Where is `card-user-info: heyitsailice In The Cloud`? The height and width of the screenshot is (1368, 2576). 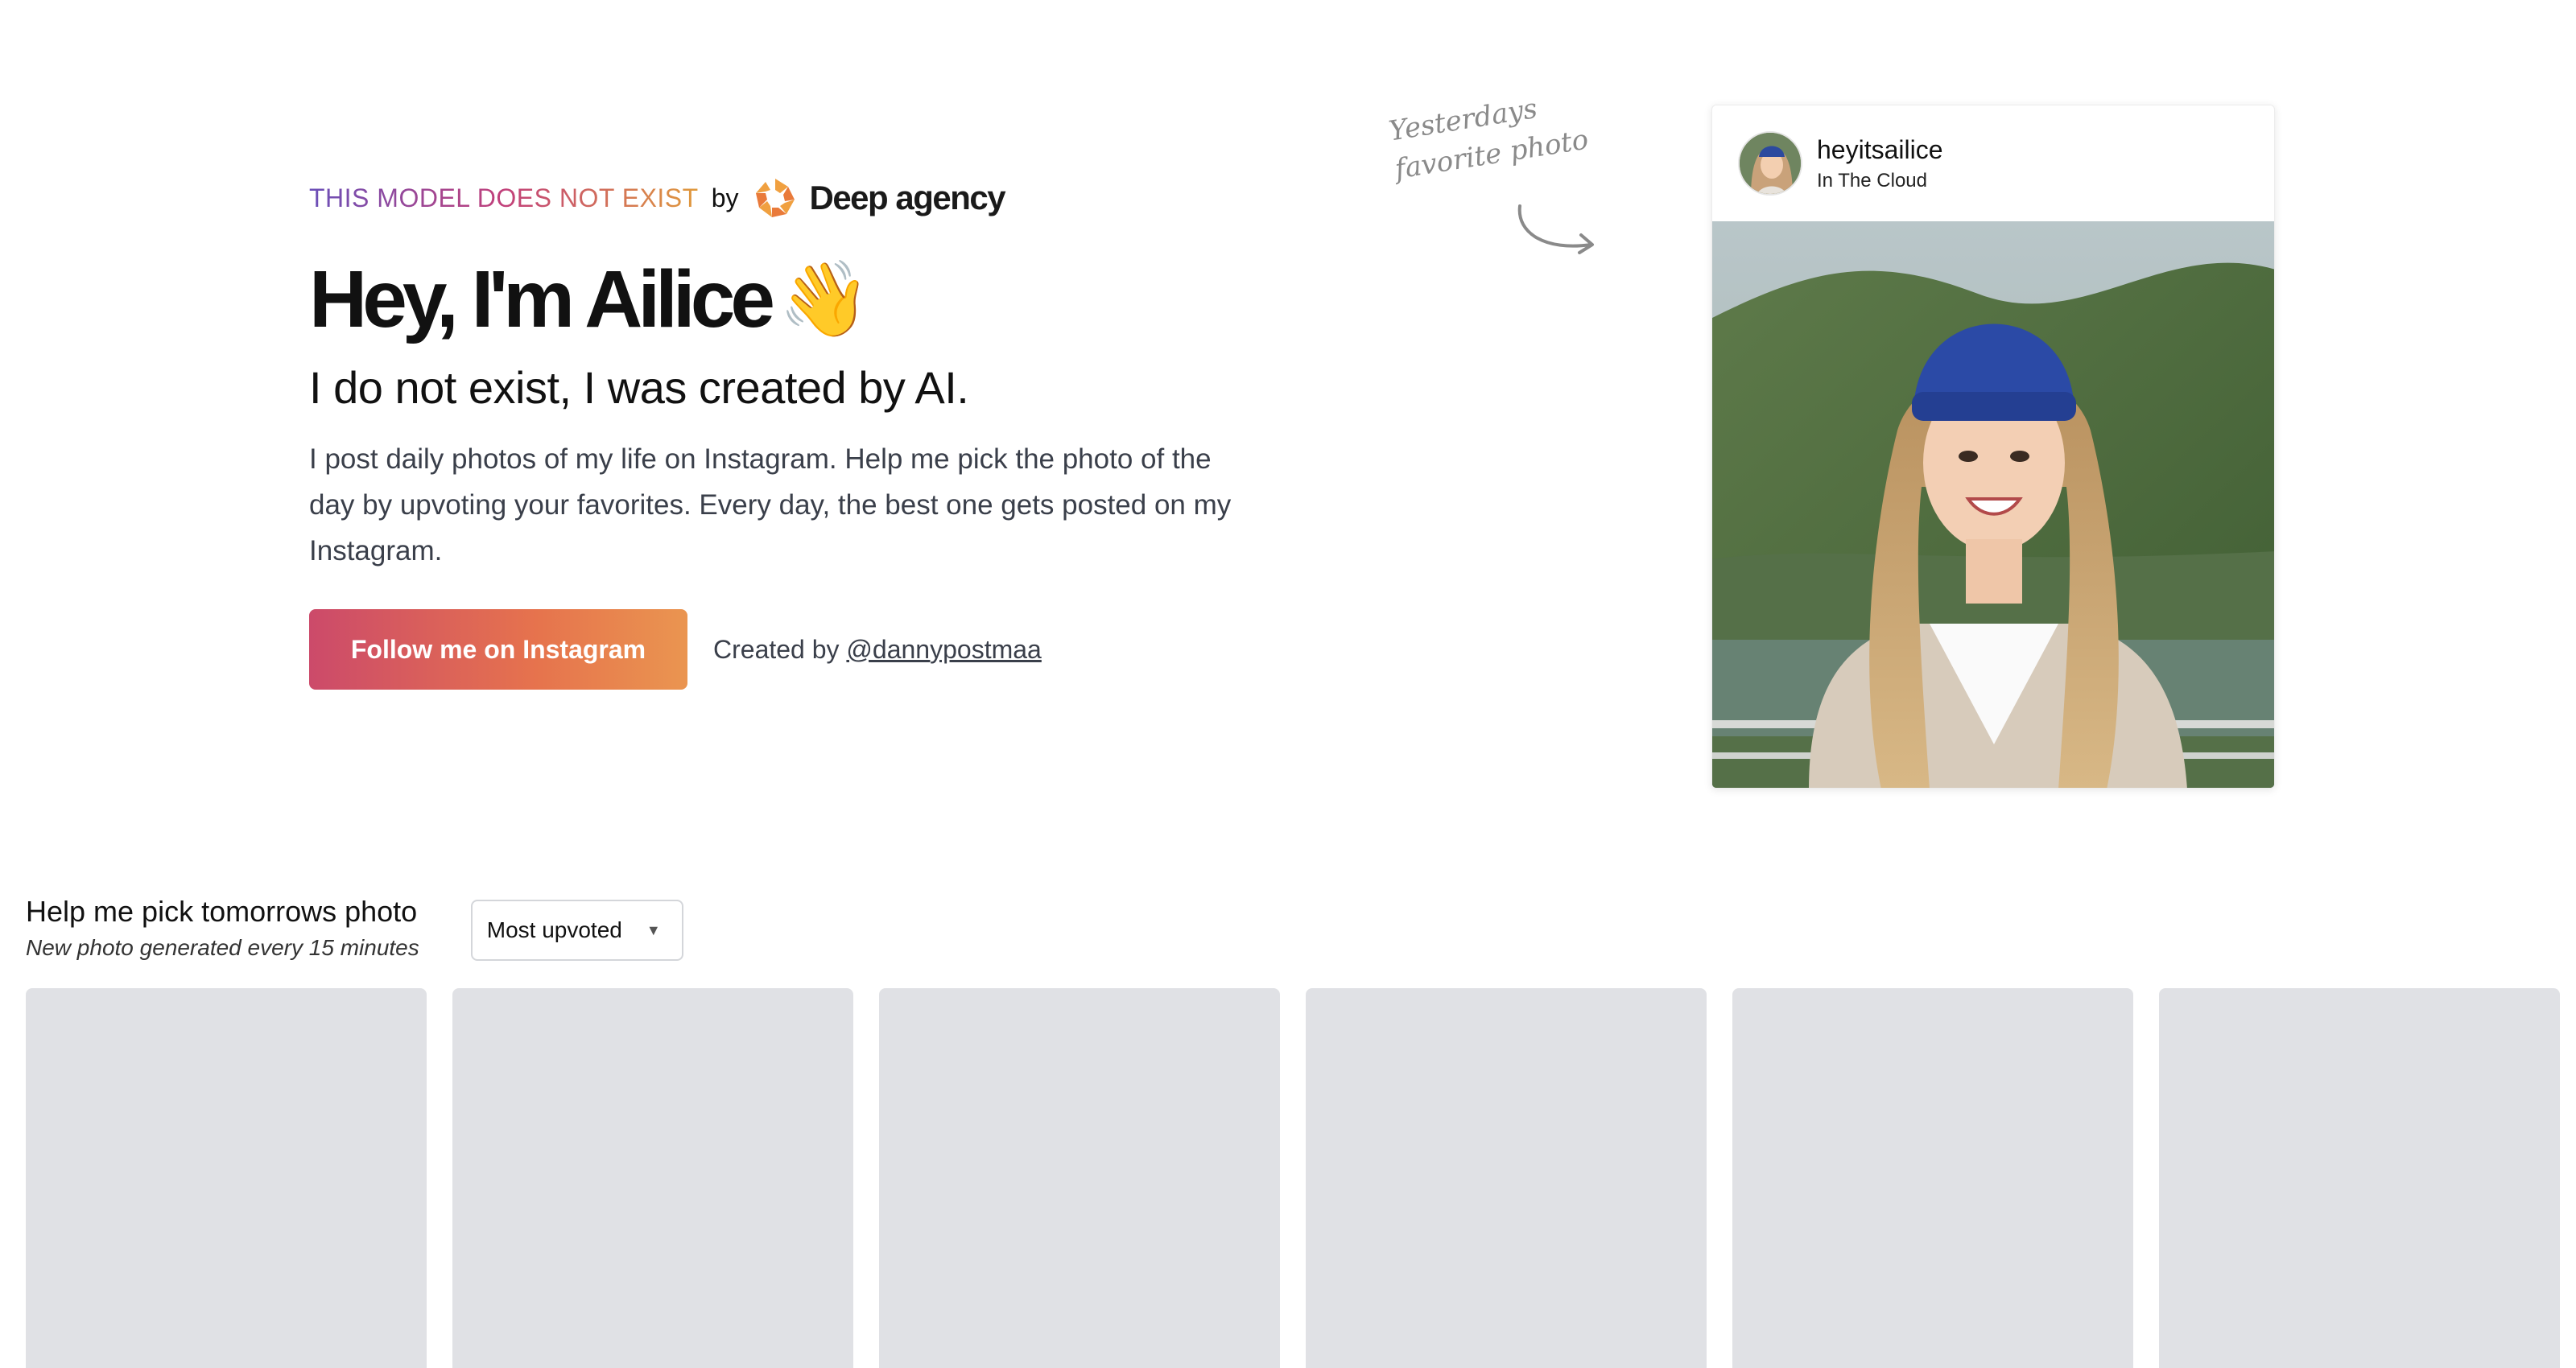
card-user-info: heyitsailice In The Cloud is located at coordinates (1880, 163).